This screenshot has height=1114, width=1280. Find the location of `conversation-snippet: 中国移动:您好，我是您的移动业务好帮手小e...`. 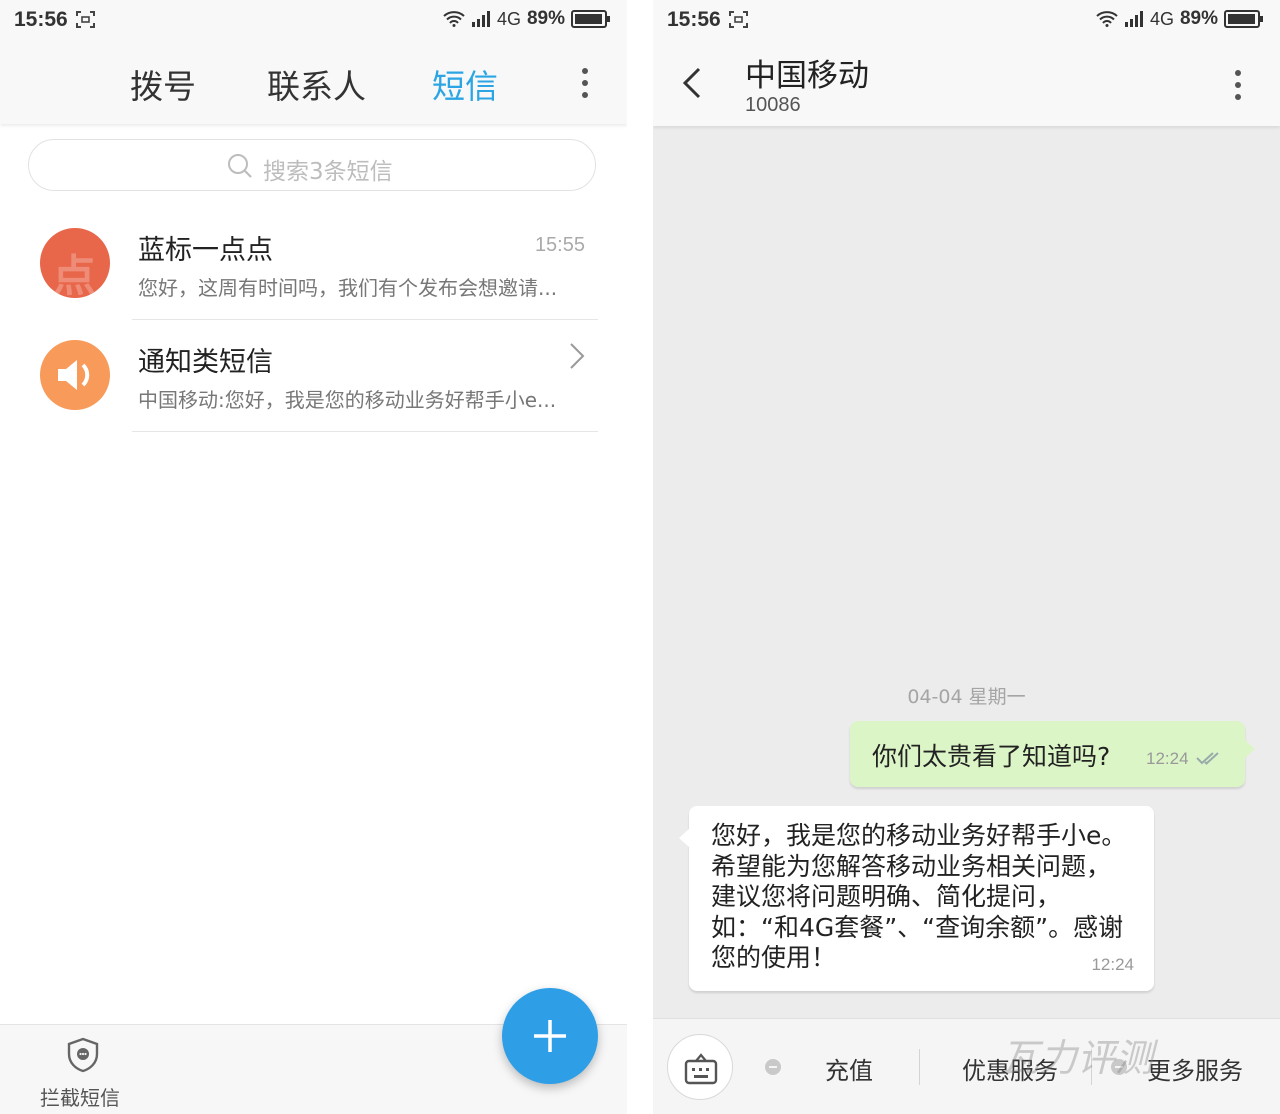

conversation-snippet: 中国移动:您好，我是您的移动业务好帮手小e... is located at coordinates (347, 400).